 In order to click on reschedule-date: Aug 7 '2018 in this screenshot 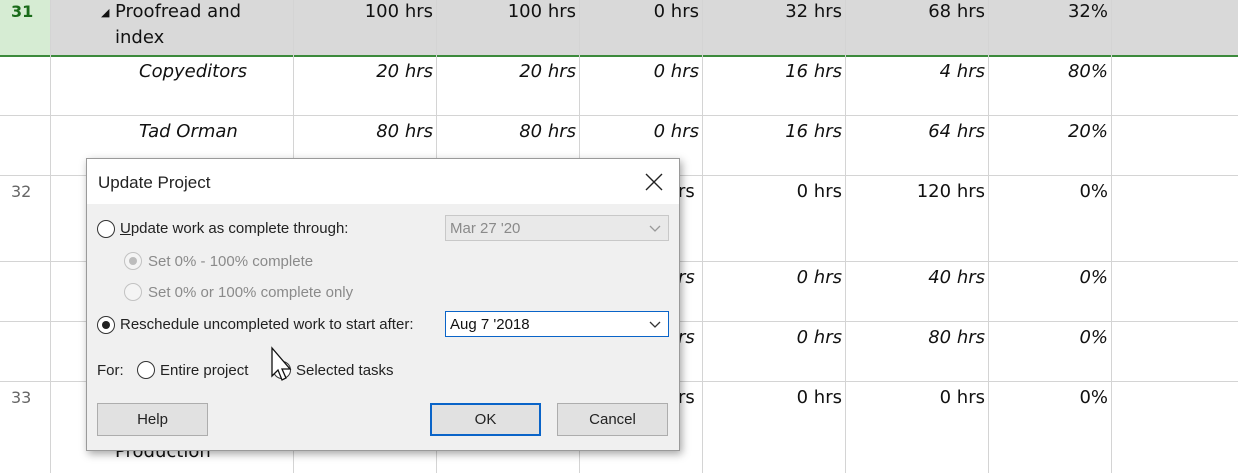, I will do `click(490, 324)`.